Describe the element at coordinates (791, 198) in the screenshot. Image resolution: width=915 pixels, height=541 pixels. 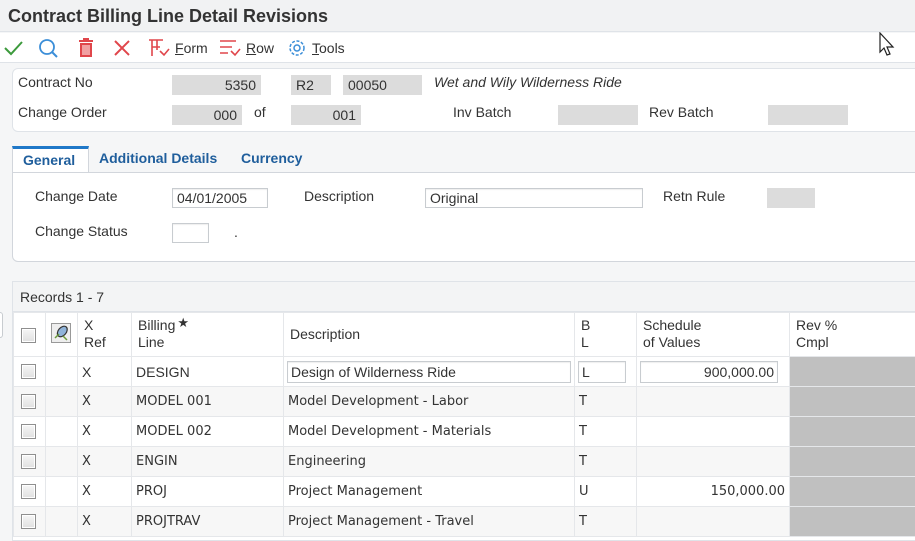
I see `retn-rule-field` at that location.